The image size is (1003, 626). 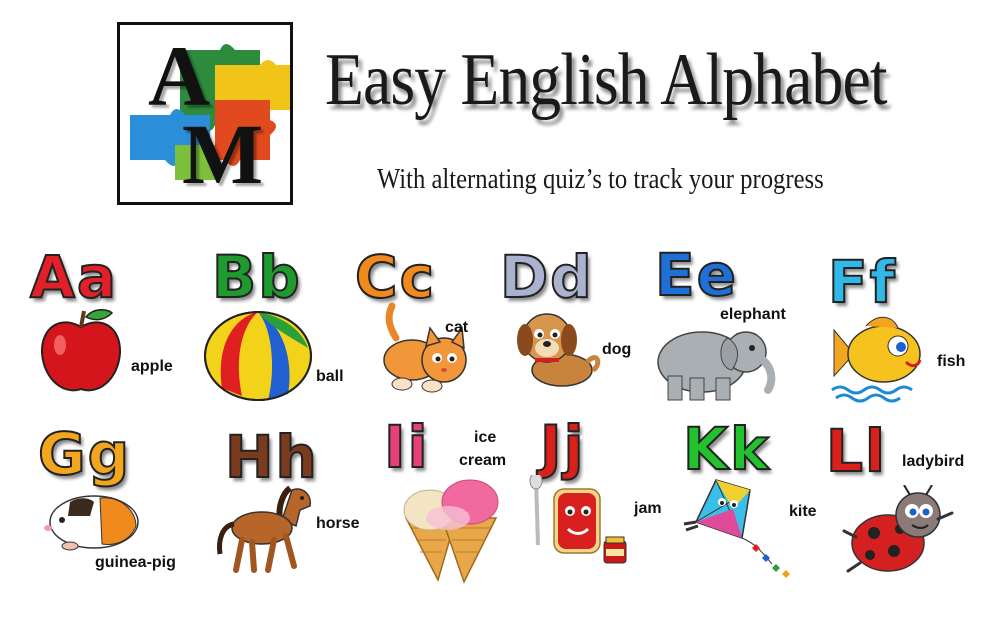 What do you see at coordinates (803, 511) in the screenshot?
I see `word-kite: kite` at bounding box center [803, 511].